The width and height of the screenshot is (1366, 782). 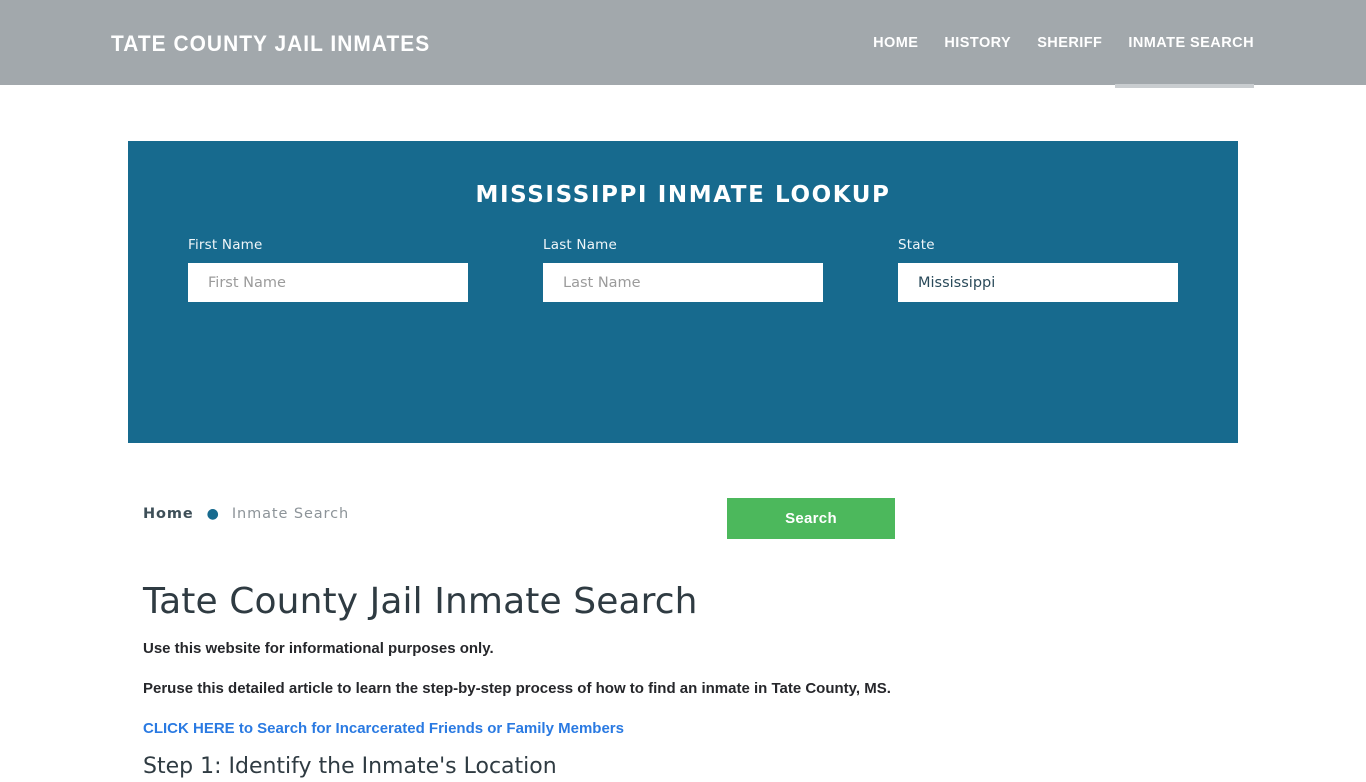 What do you see at coordinates (683, 195) in the screenshot?
I see `lookup-panel-title: Mississippi Inmate Lookup` at bounding box center [683, 195].